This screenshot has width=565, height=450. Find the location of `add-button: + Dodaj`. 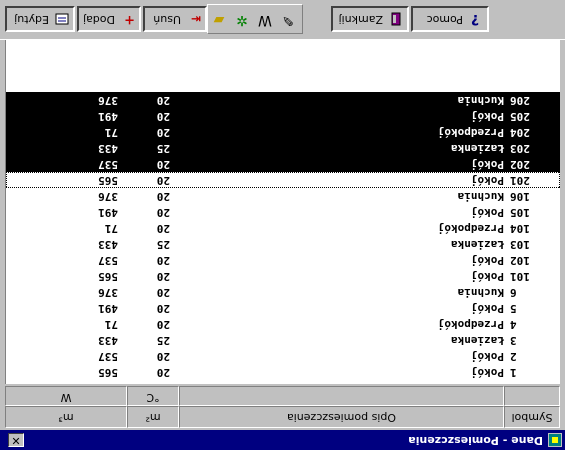

add-button: + Dodaj is located at coordinates (109, 19).